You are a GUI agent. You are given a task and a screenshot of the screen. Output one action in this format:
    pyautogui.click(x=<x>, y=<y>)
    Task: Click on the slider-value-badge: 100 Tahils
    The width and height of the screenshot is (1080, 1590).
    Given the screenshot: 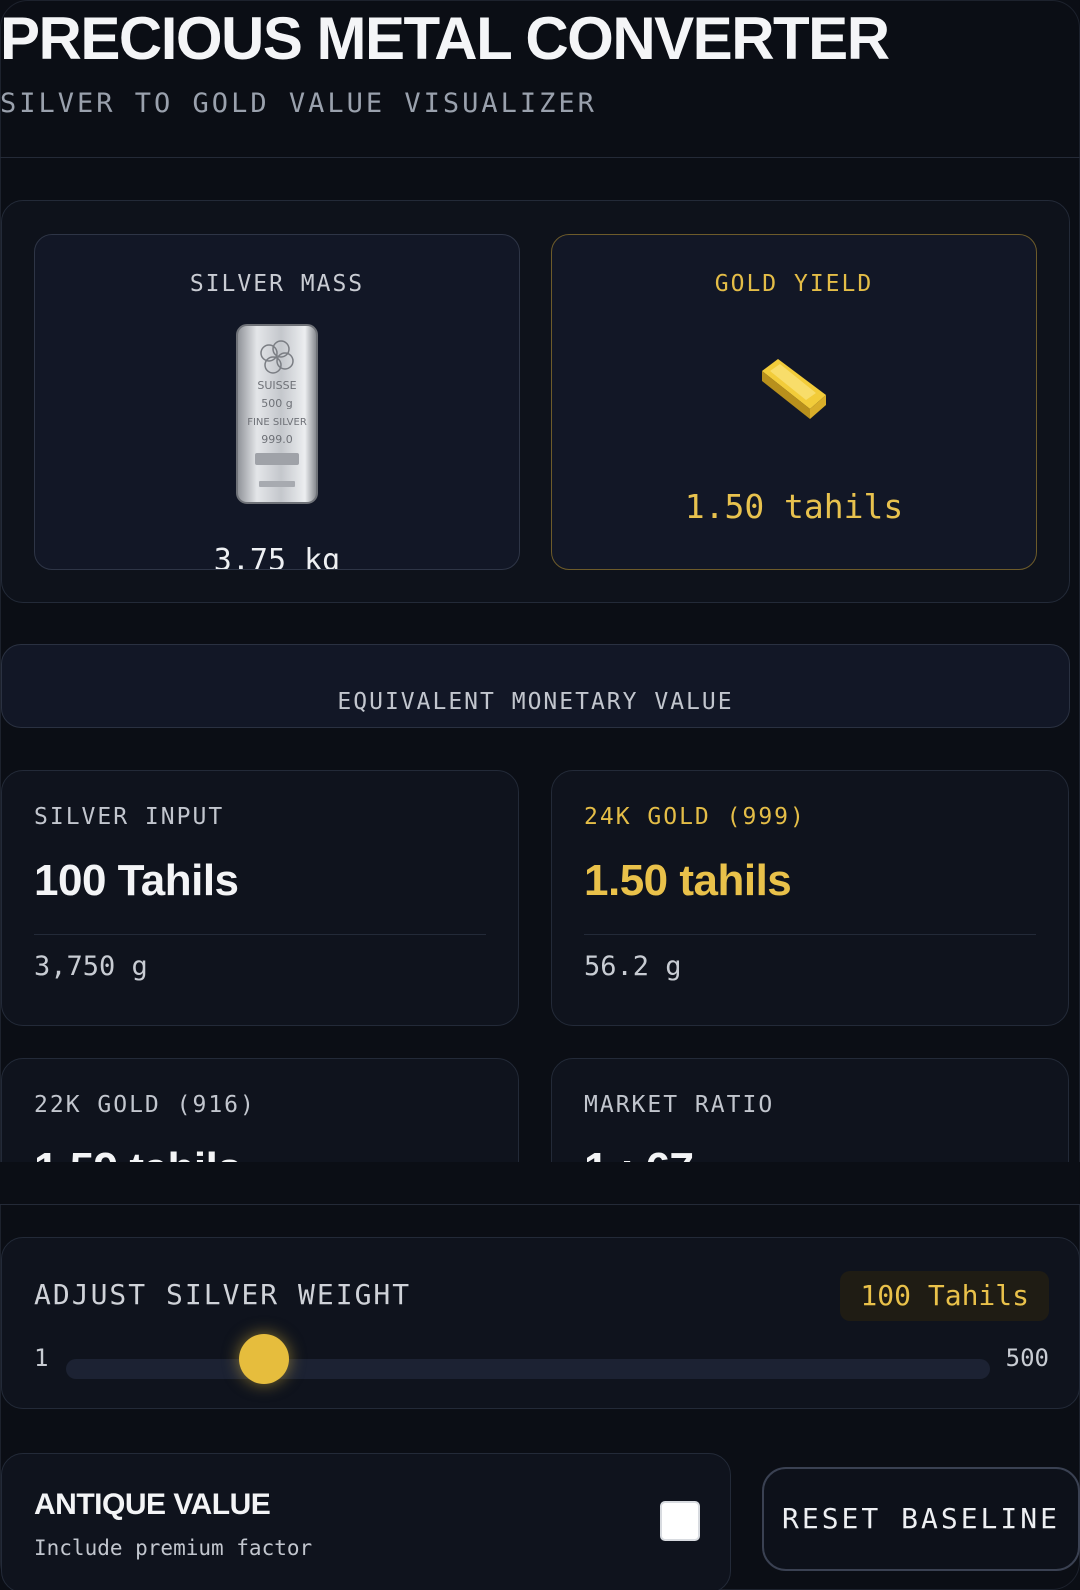 What is the action you would take?
    pyautogui.click(x=944, y=1296)
    